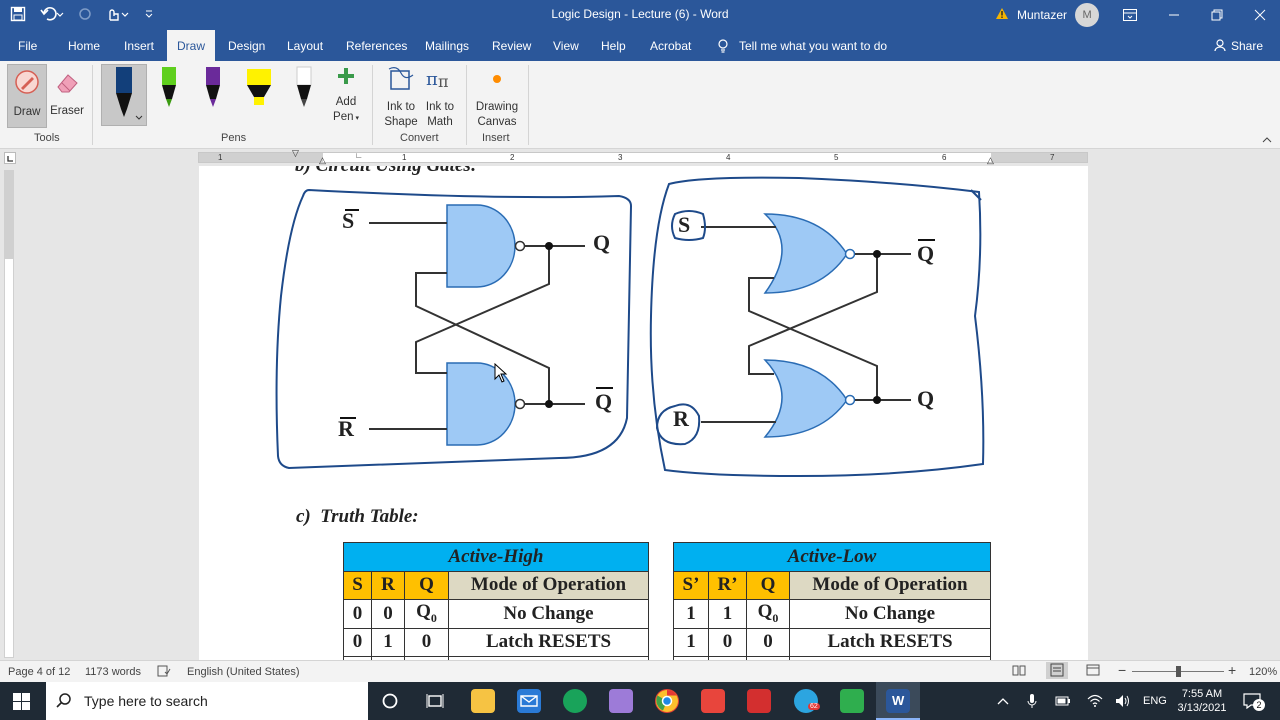 Image resolution: width=1280 pixels, height=720 pixels. Describe the element at coordinates (21, 703) in the screenshot. I see `windows-start-icon` at that location.